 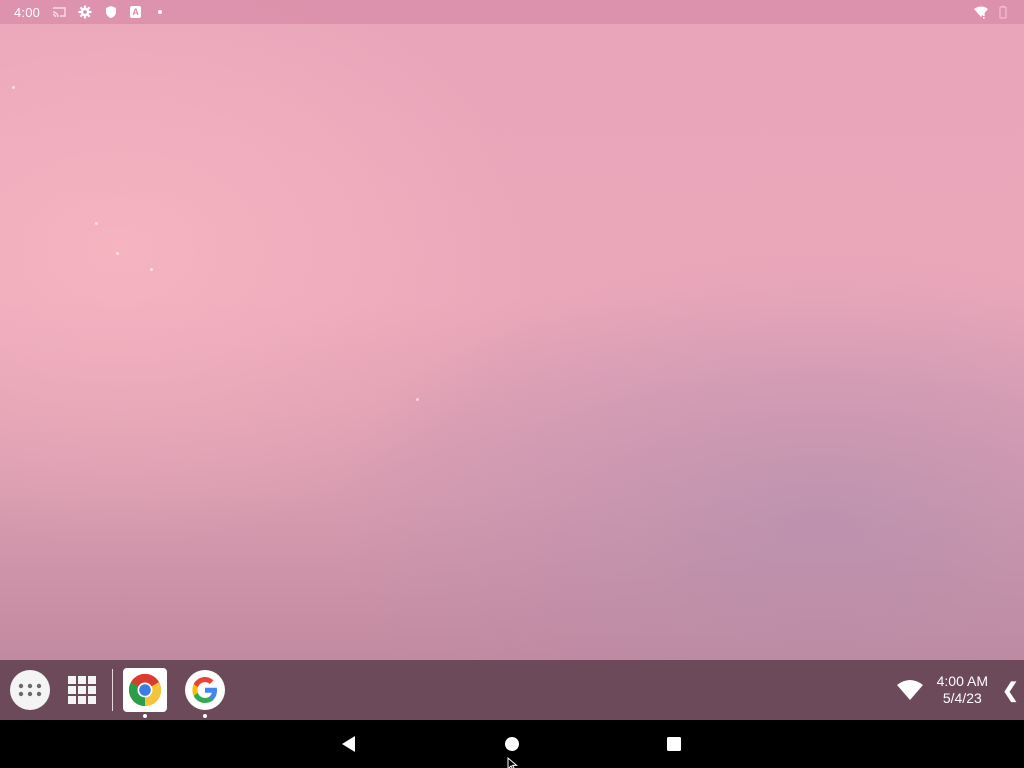 I want to click on recent-apps-grid-button, so click(x=82, y=690).